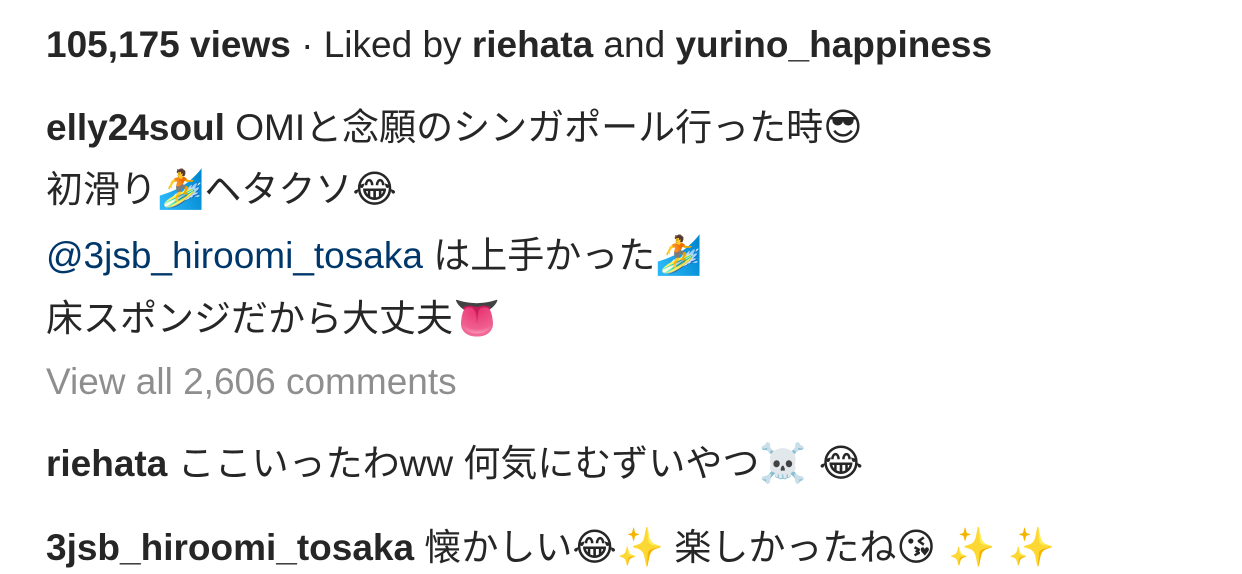  I want to click on skull-crossbones-emoji-icon: ☠️, so click(783, 463).